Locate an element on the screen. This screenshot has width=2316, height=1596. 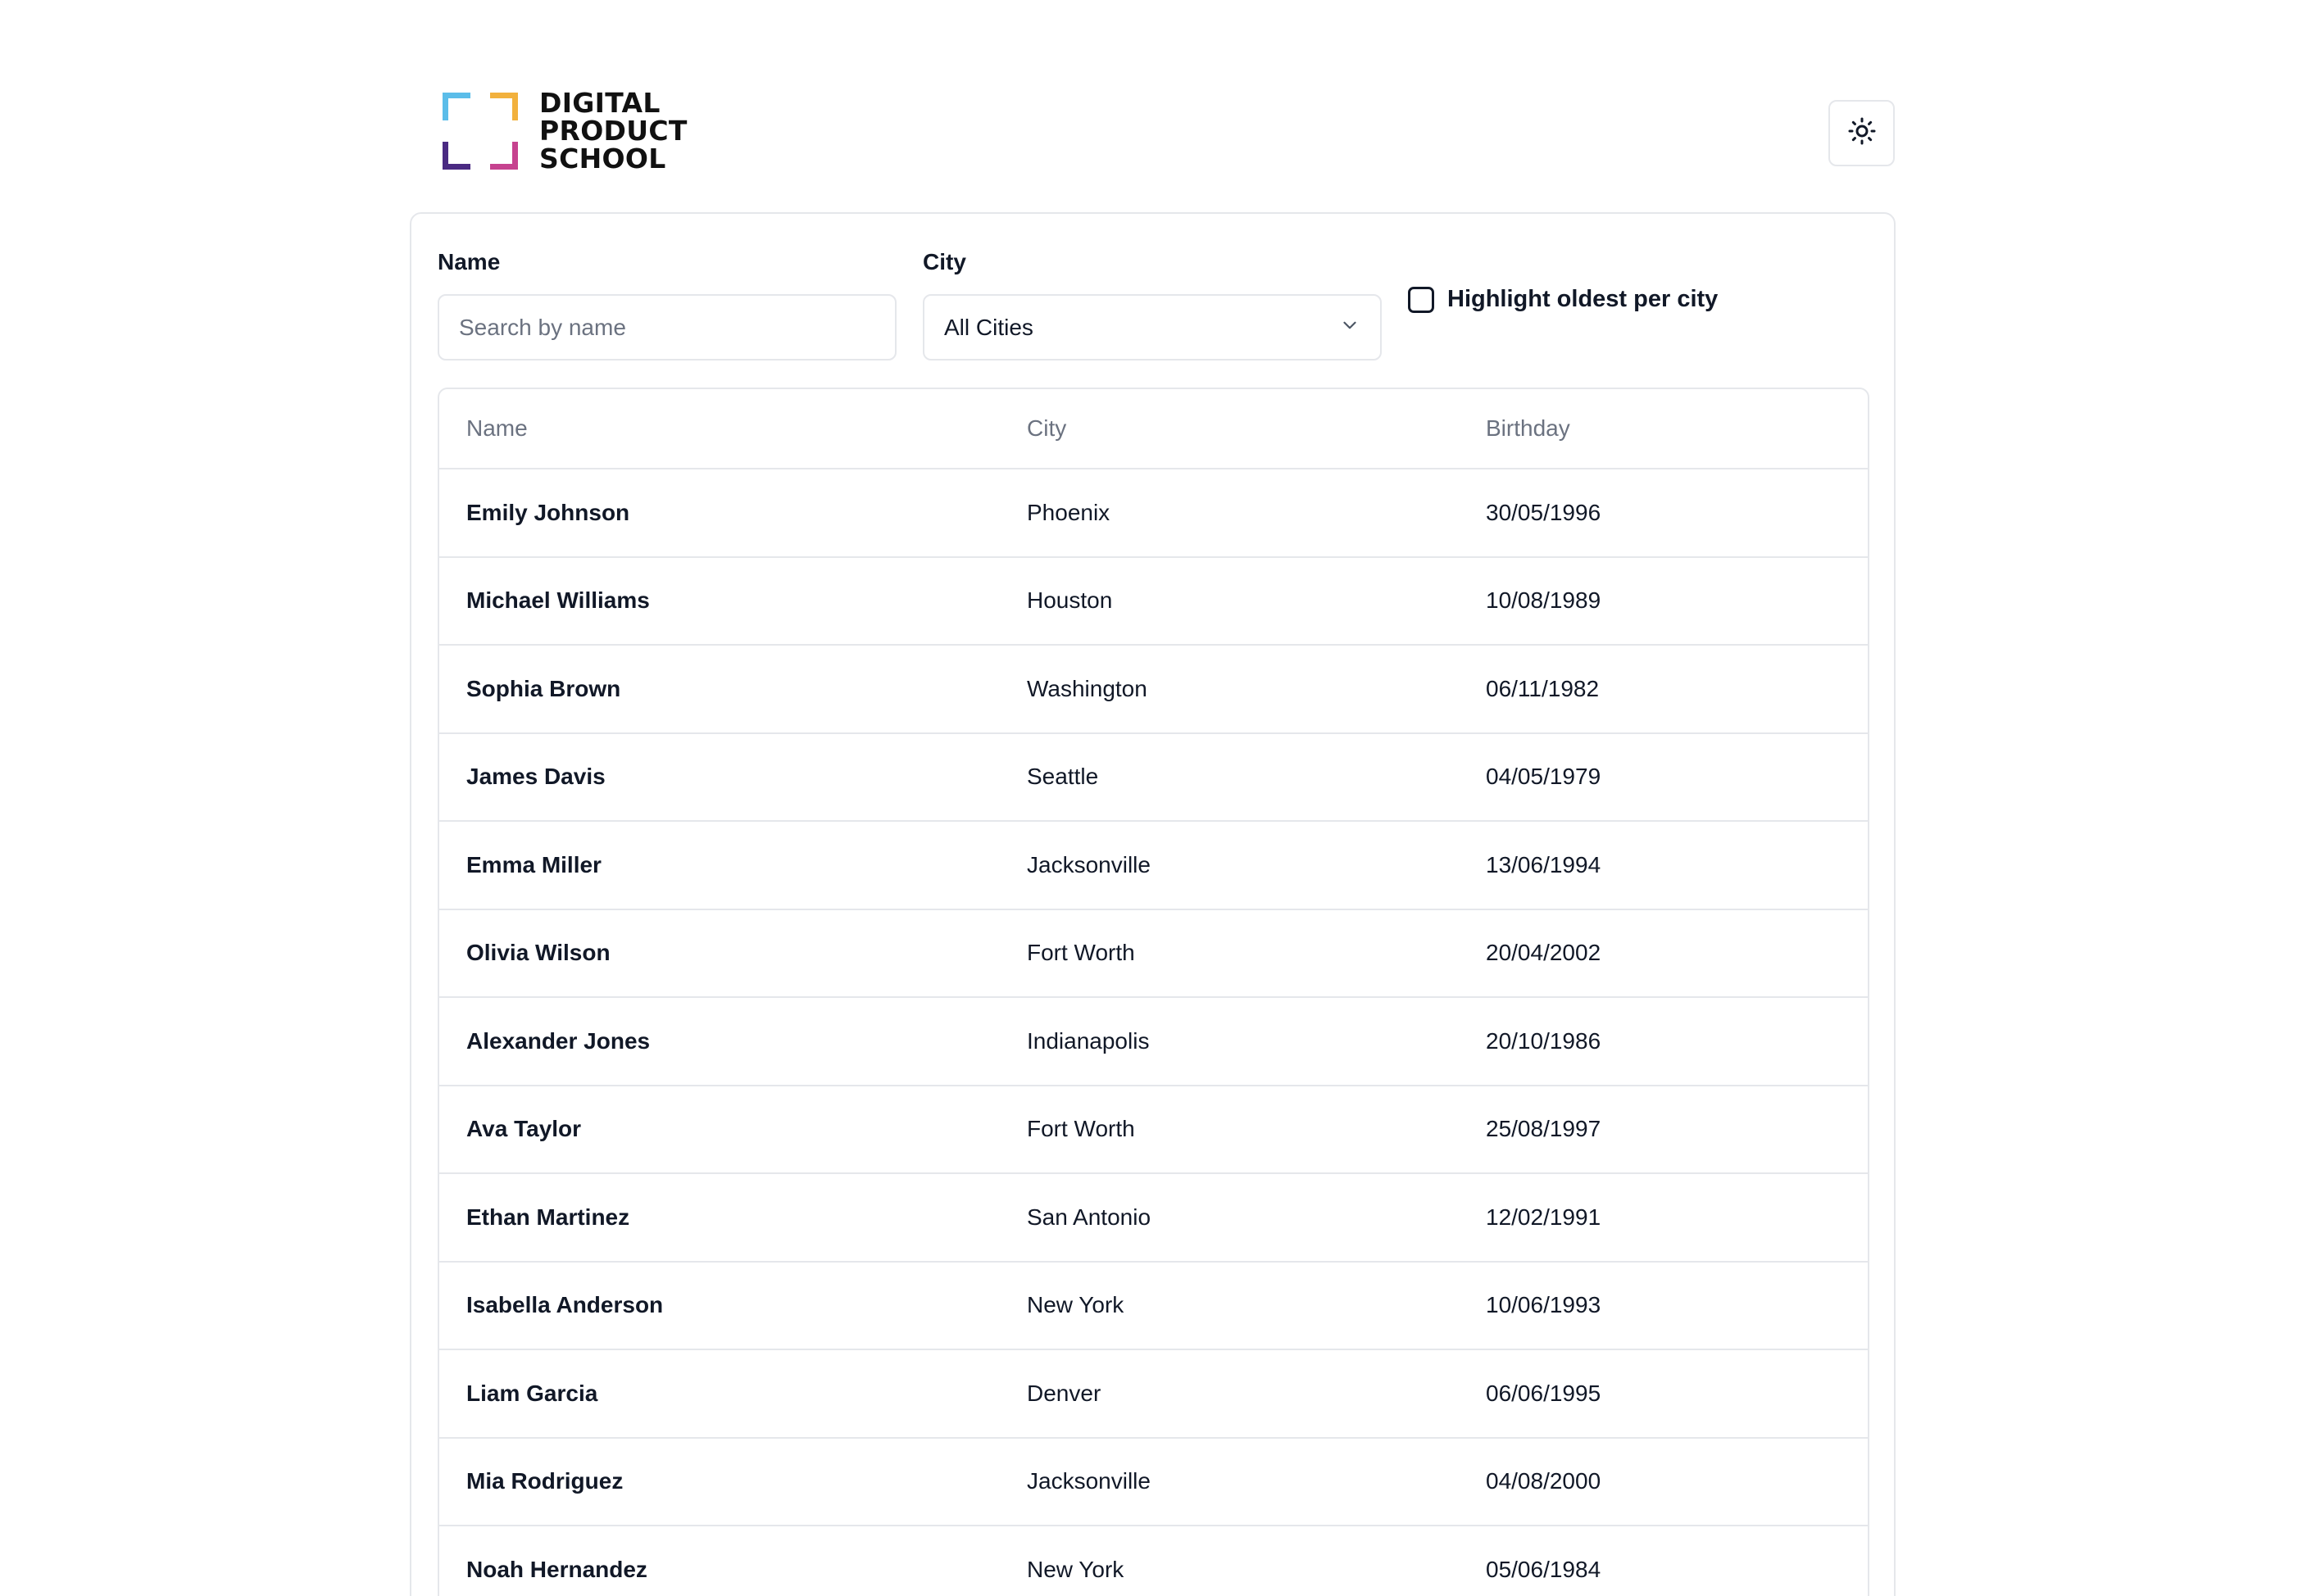
cell-city: San Antonio is located at coordinates (1089, 1217).